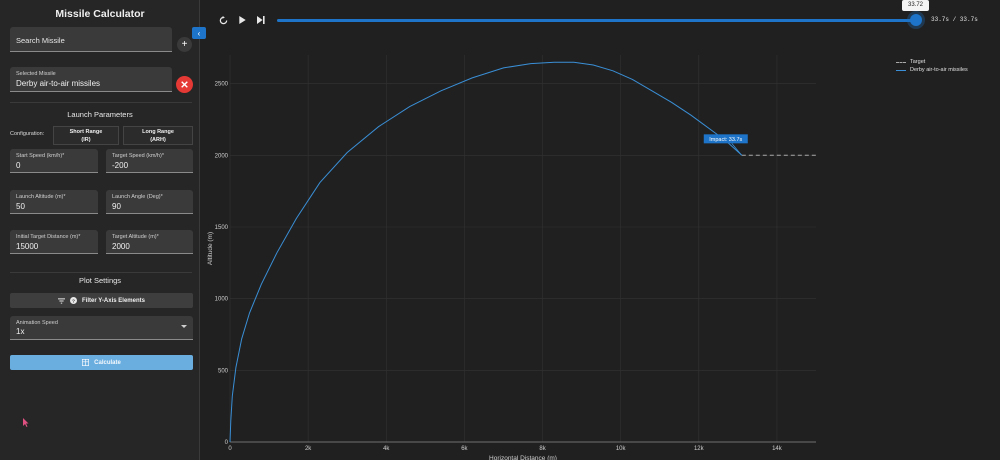  I want to click on plot-legend: Target Derby air-to-air missiles, so click(932, 66).